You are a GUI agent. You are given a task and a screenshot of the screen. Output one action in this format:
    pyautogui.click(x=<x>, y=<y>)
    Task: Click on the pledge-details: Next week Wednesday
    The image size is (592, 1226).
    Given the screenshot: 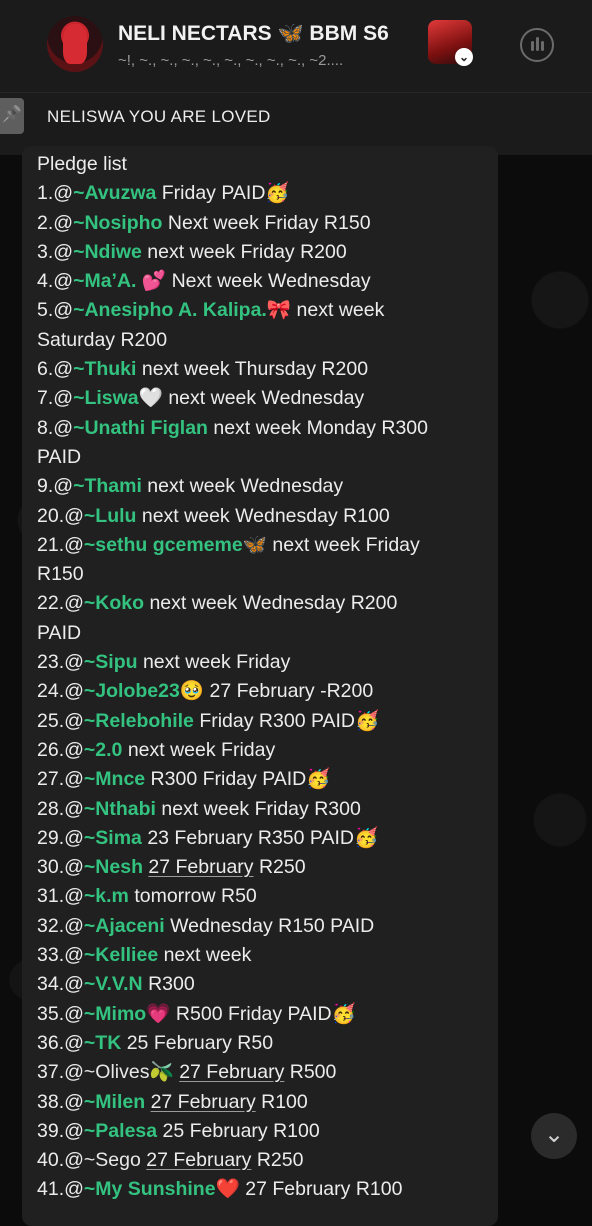 What is the action you would take?
    pyautogui.click(x=268, y=281)
    